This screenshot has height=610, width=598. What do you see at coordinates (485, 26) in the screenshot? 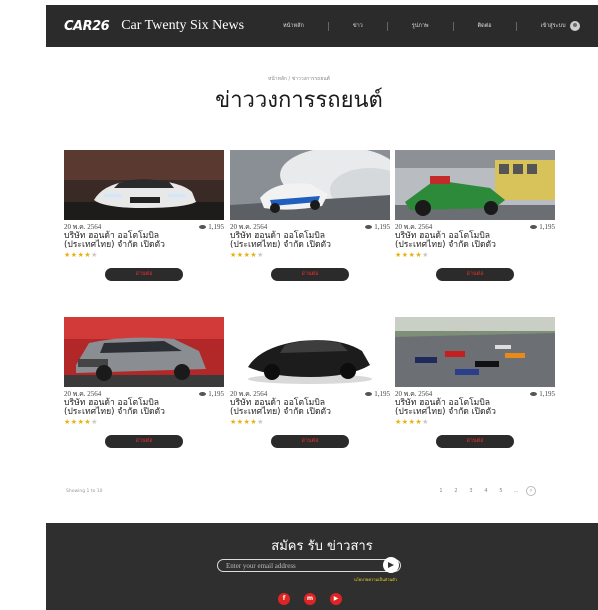
I see `nav-item-contact: ติดต่อ` at bounding box center [485, 26].